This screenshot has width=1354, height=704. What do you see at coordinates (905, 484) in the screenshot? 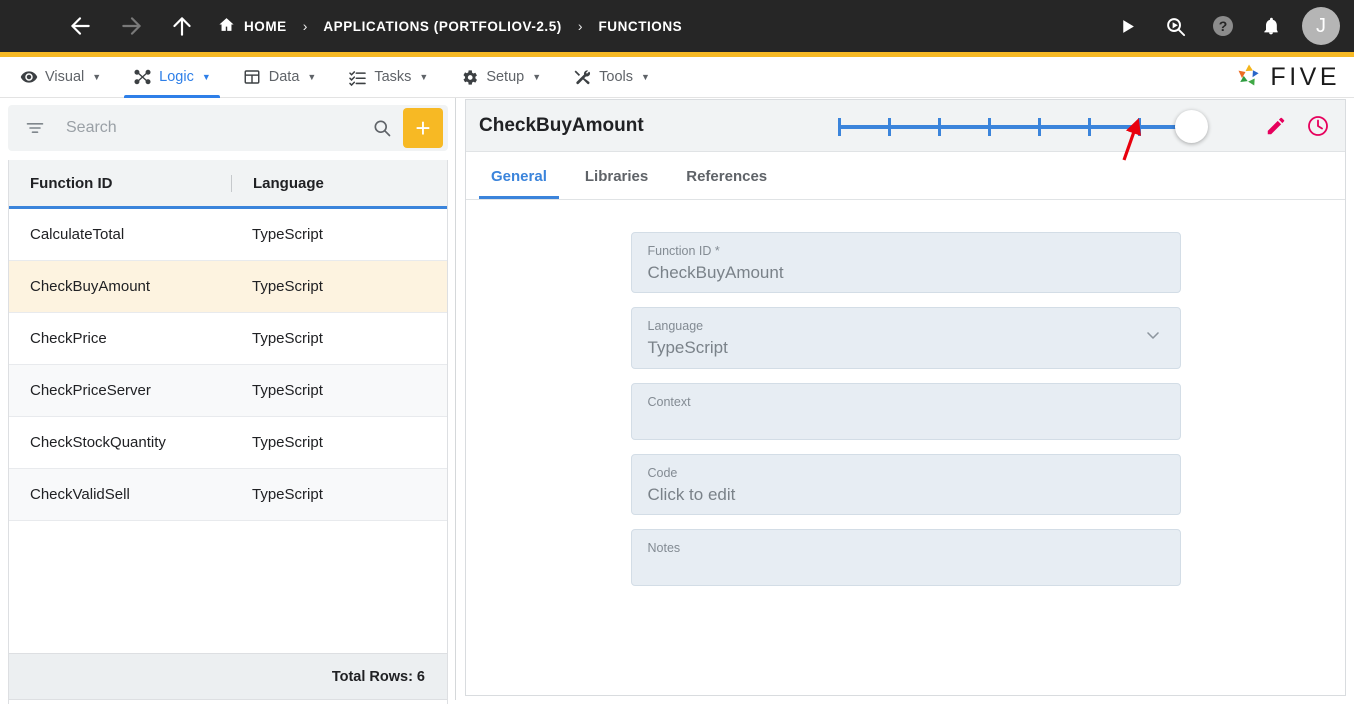
I see `field-code: Code Click to edit` at bounding box center [905, 484].